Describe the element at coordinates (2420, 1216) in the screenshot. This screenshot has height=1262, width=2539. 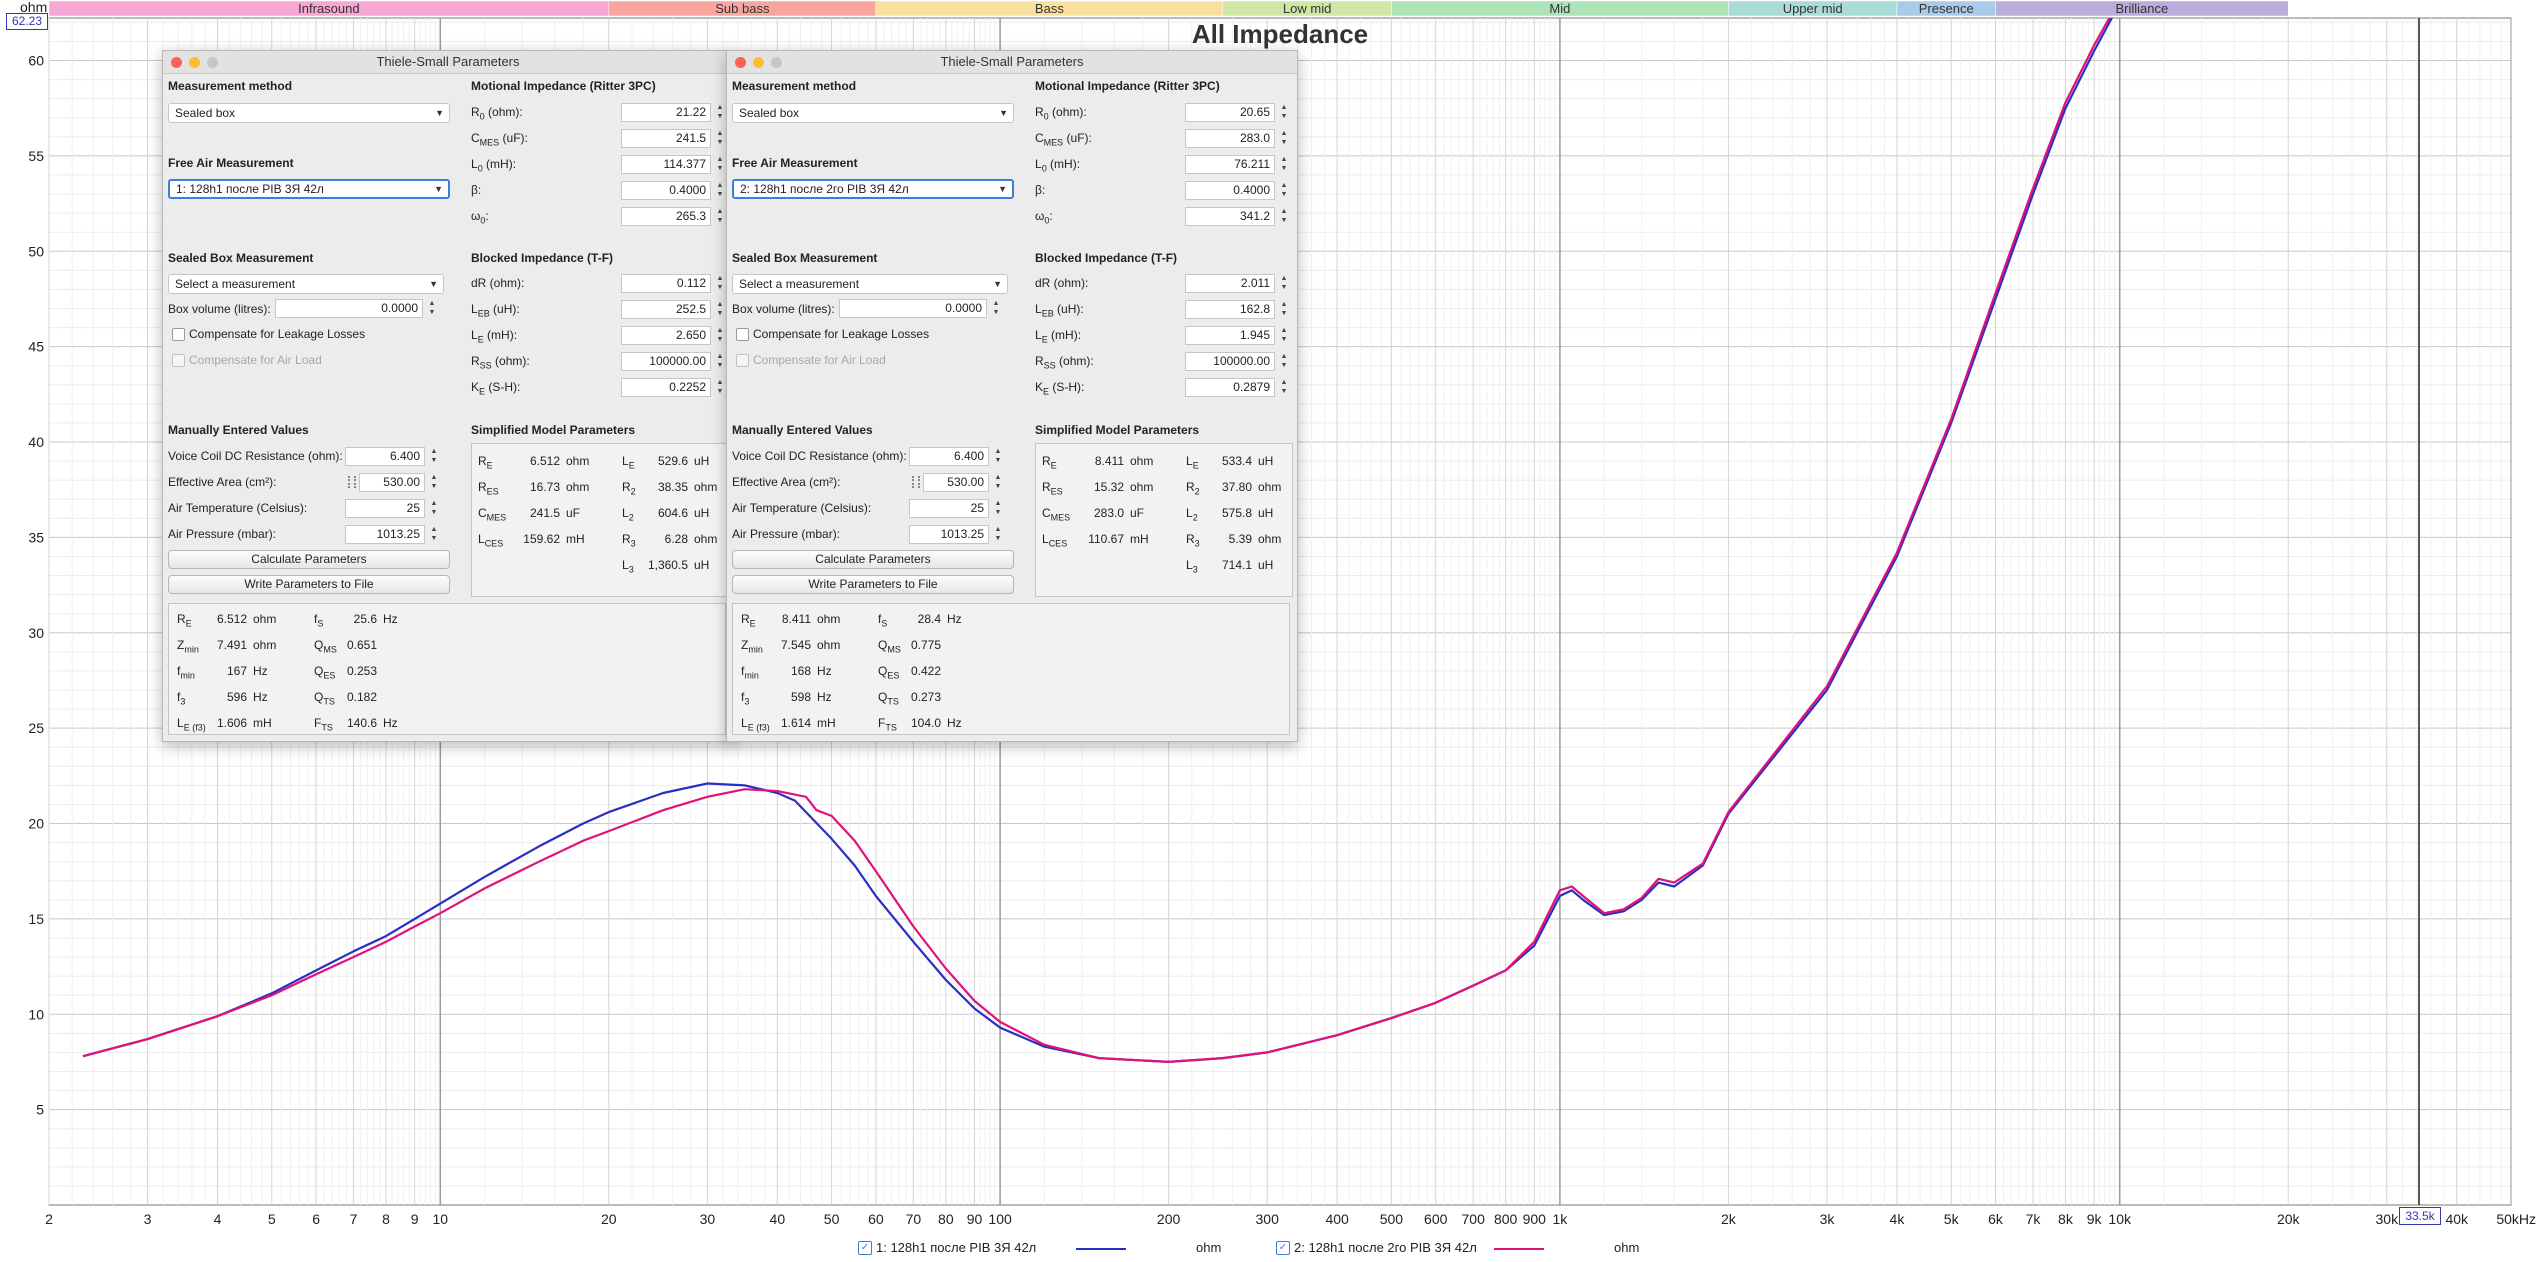
I see `x-cursor-readout: 33.5k` at that location.